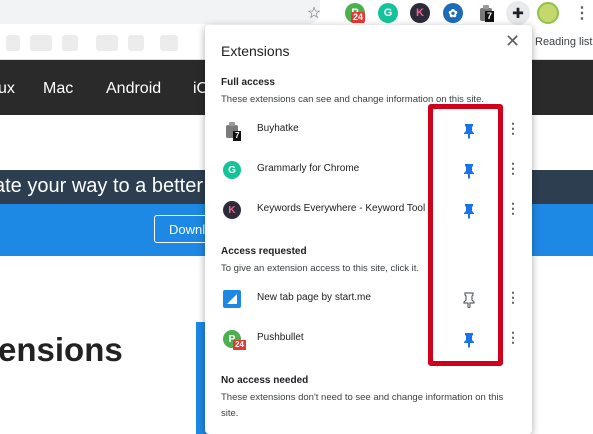  I want to click on section-heading-full-access: Full access, so click(248, 82).